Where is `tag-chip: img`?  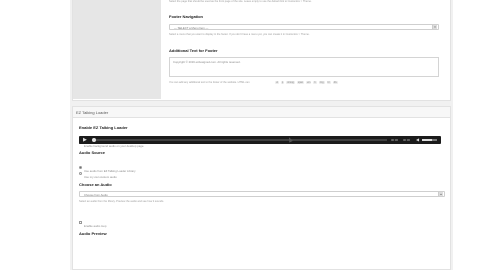
tag-chip: img is located at coordinates (321, 82).